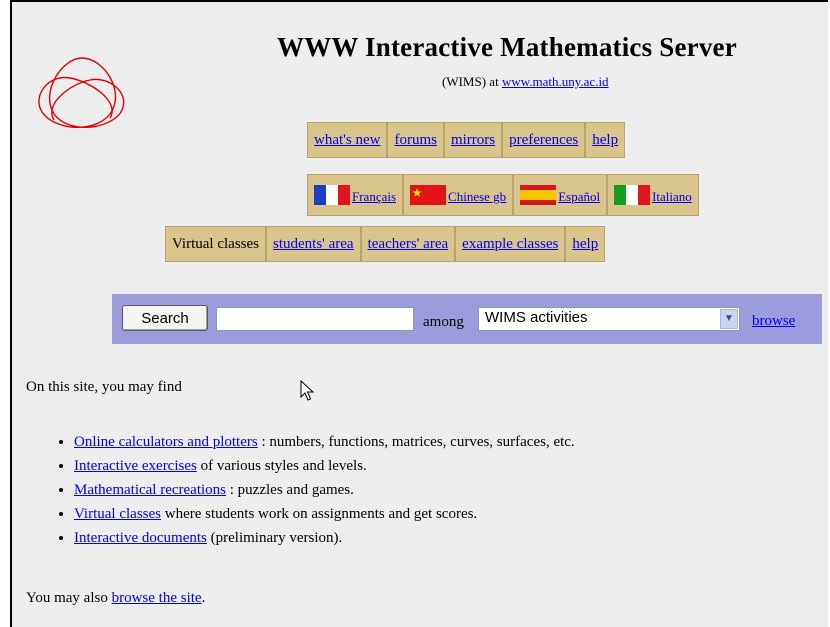 Image resolution: width=830 pixels, height=627 pixels. What do you see at coordinates (609, 319) in the screenshot?
I see `search-scope-select: WIMS activities ▼` at bounding box center [609, 319].